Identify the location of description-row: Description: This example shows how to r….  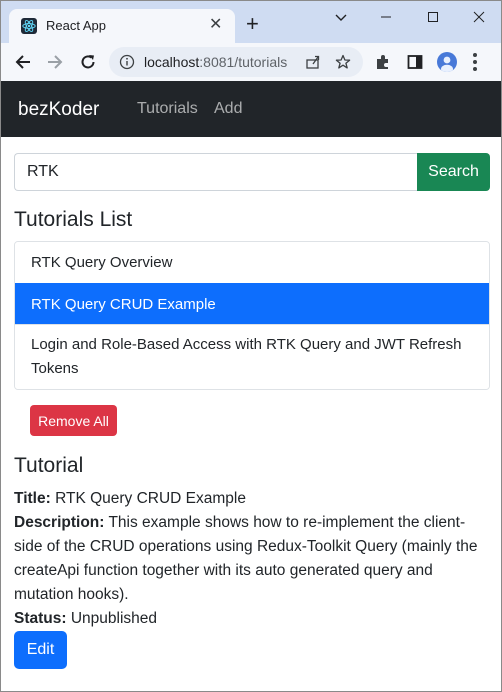
(252, 559).